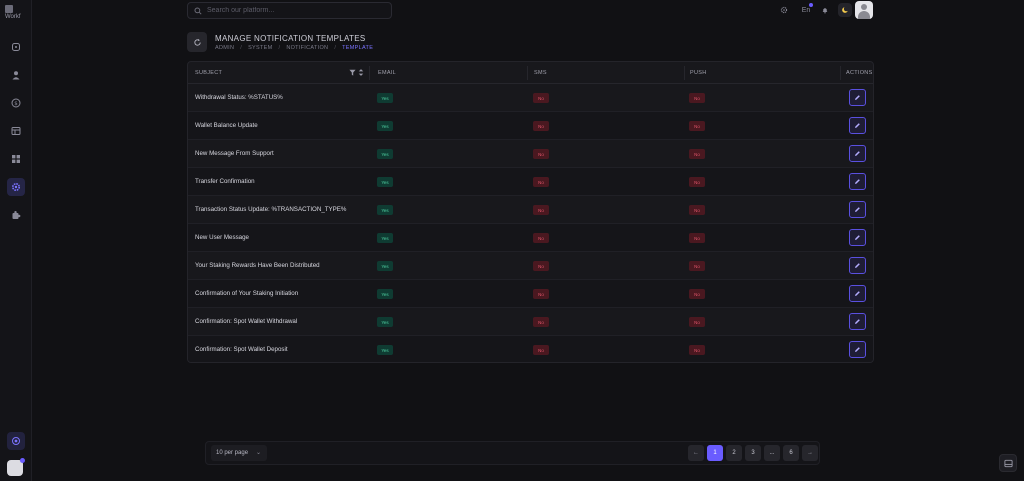 This screenshot has height=481, width=1024. What do you see at coordinates (307, 48) in the screenshot?
I see `breadcrumb-notification: NOTIFICATION` at bounding box center [307, 48].